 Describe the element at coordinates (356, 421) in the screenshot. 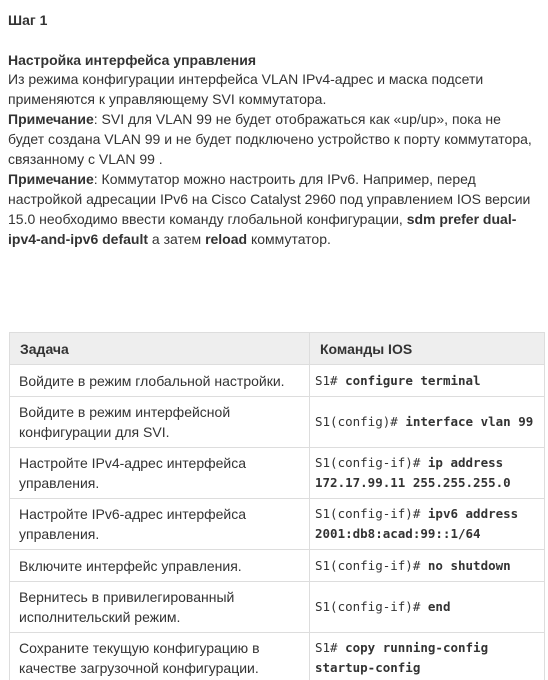

I see `cli-prompt: S1(config)#` at that location.